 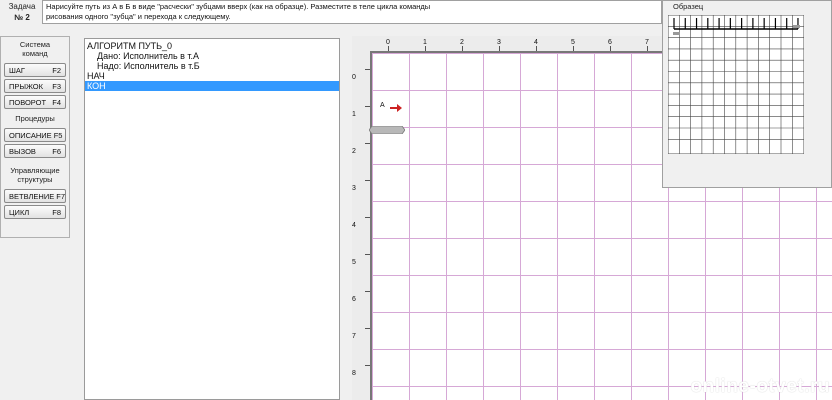 What do you see at coordinates (22, 12) in the screenshot?
I see `task-number-label: Задача № 2` at bounding box center [22, 12].